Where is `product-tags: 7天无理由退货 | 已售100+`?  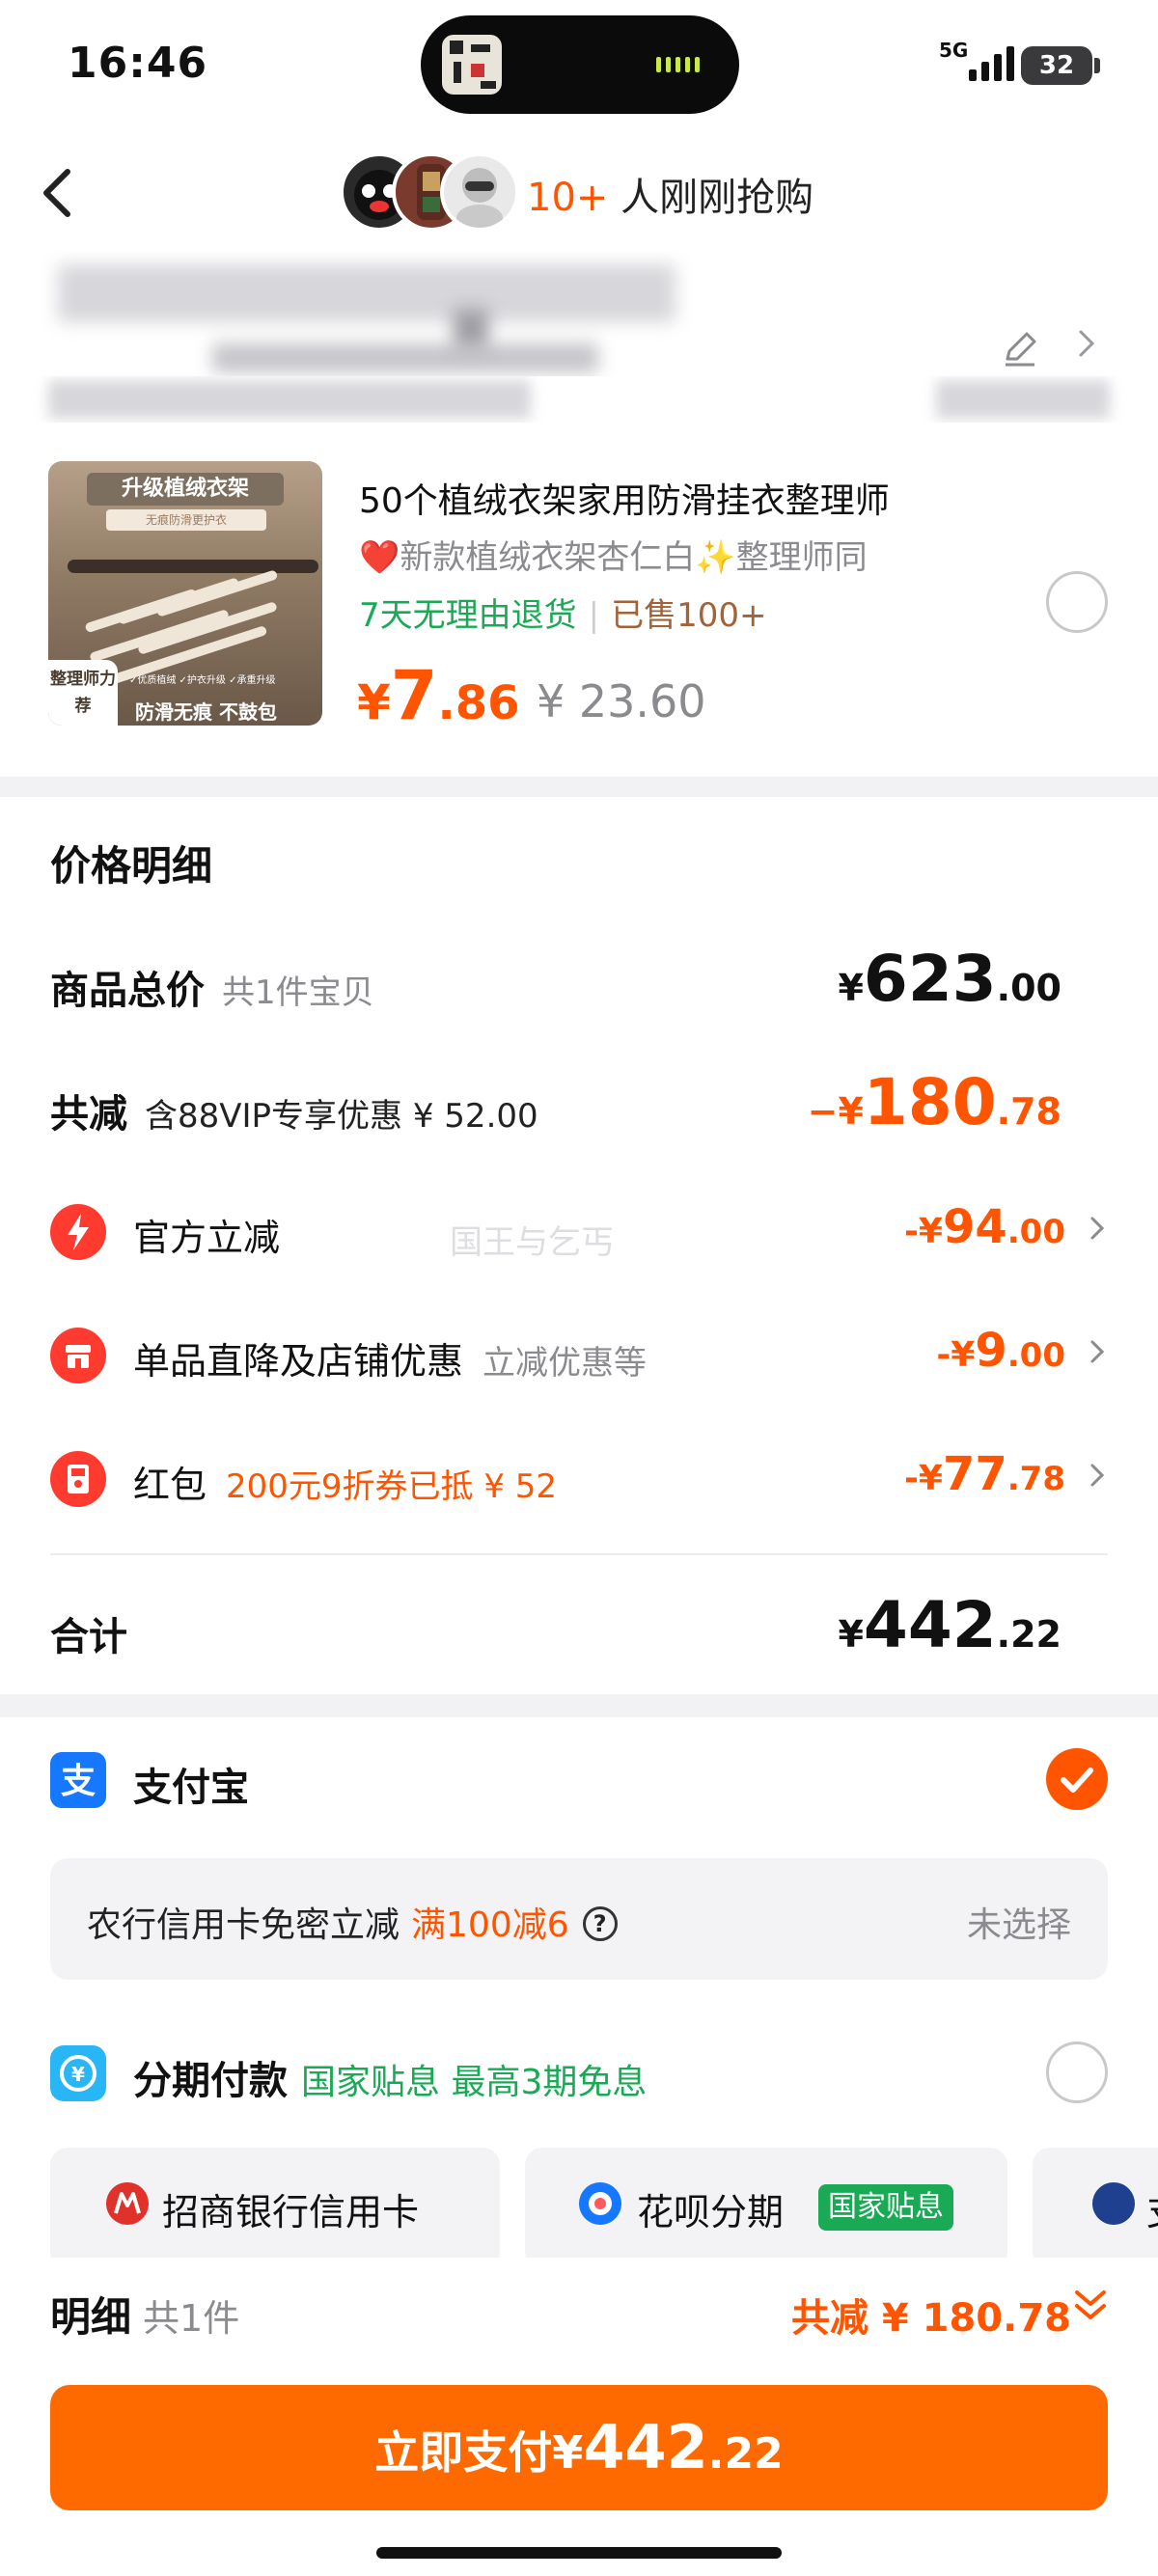 product-tags: 7天无理由退货 | 已售100+ is located at coordinates (563, 616).